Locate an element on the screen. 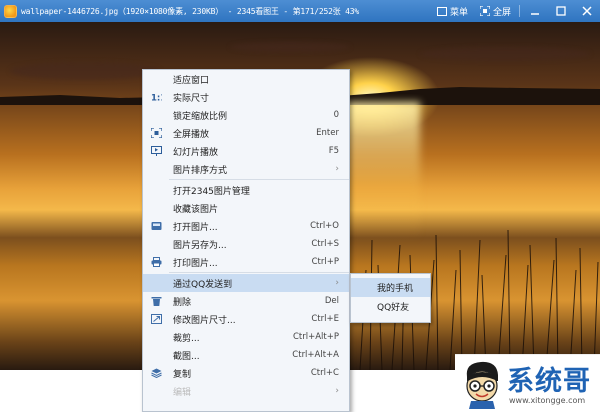  menu-item-resize: 修改图片尺寸... Ctrl+E is located at coordinates (246, 319).